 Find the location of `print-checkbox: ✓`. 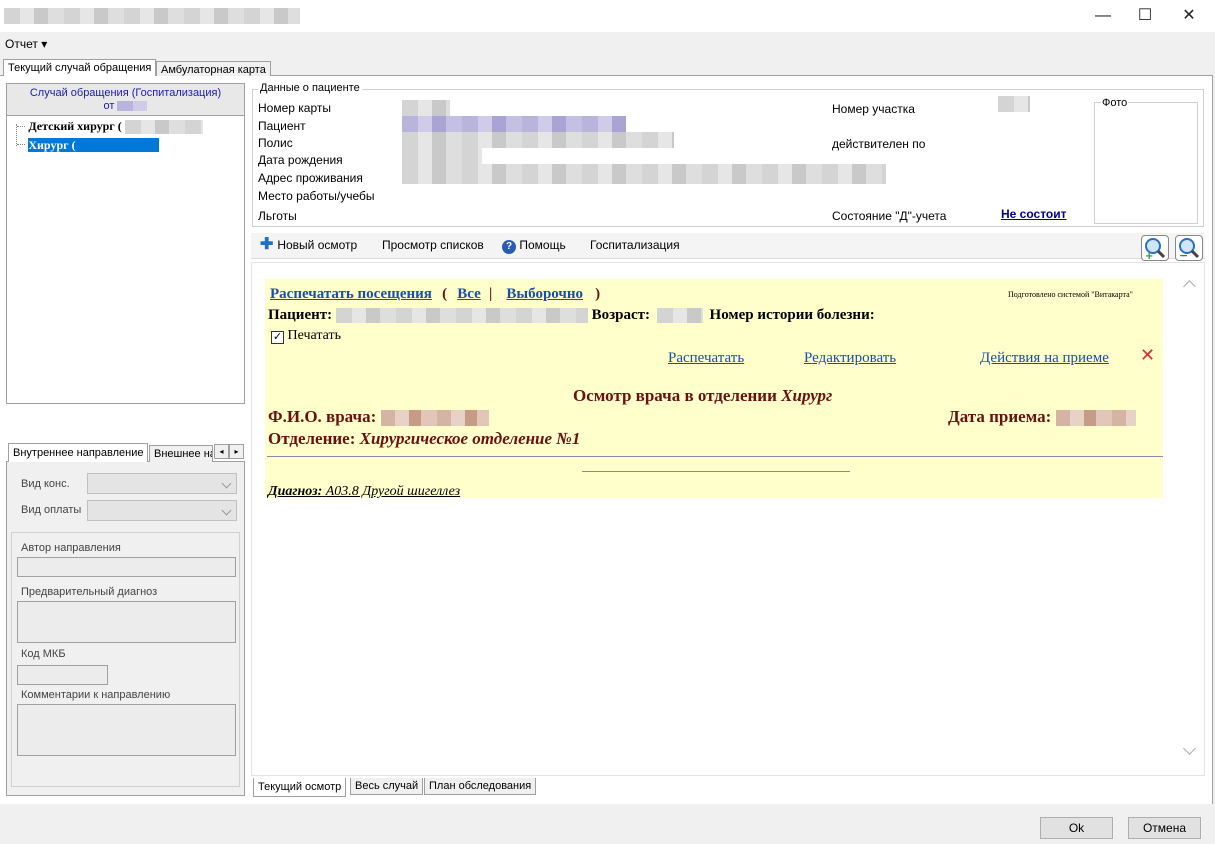

print-checkbox: ✓ is located at coordinates (277, 337).